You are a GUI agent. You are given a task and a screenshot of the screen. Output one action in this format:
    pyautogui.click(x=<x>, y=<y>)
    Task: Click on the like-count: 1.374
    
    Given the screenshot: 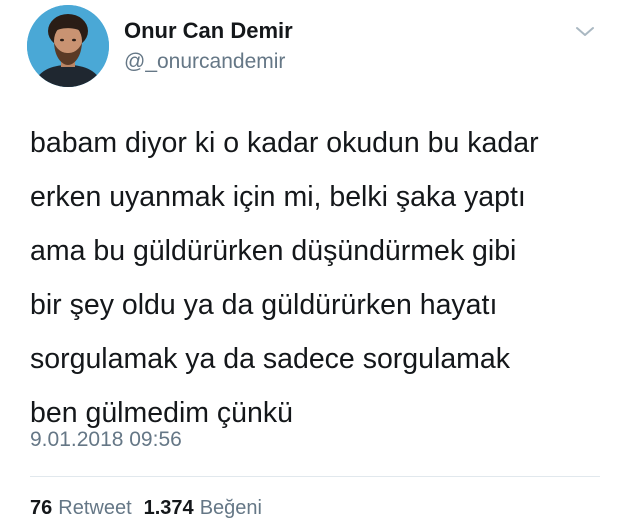 What is the action you would take?
    pyautogui.click(x=168, y=508)
    